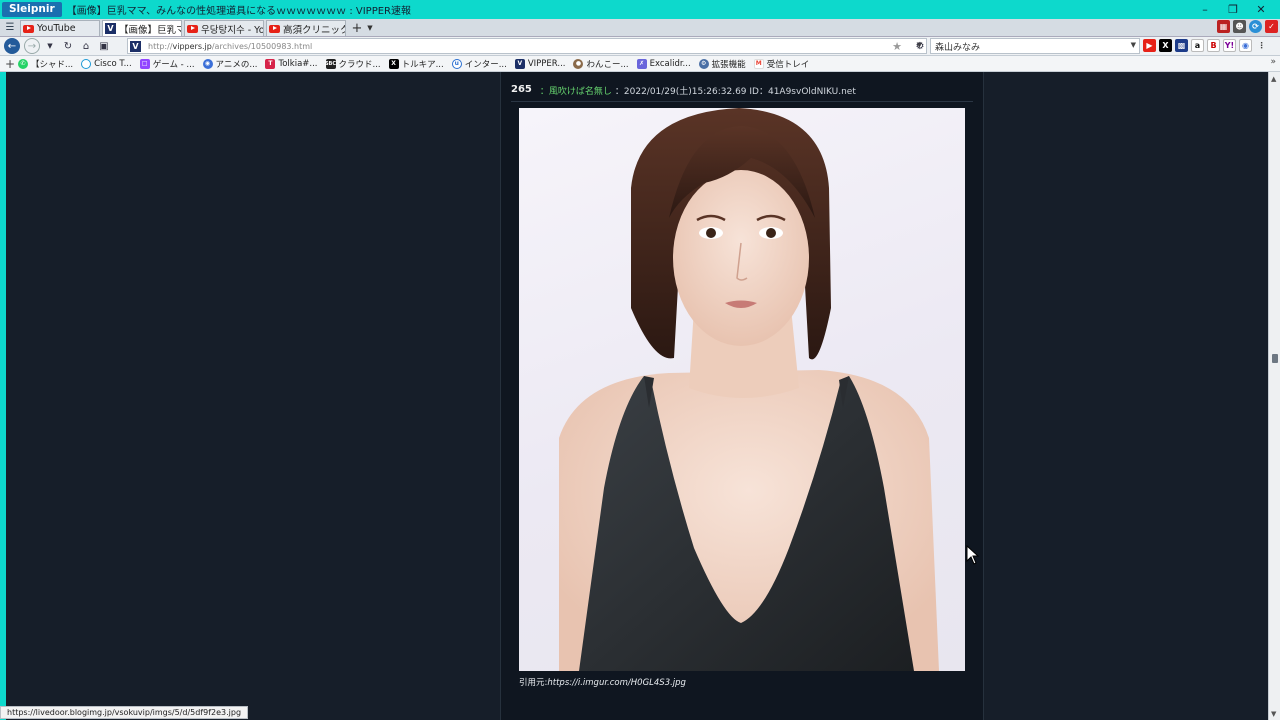 The width and height of the screenshot is (1280, 720). Describe the element at coordinates (1273, 79) in the screenshot. I see `scroll-up-icon: ▲` at that location.